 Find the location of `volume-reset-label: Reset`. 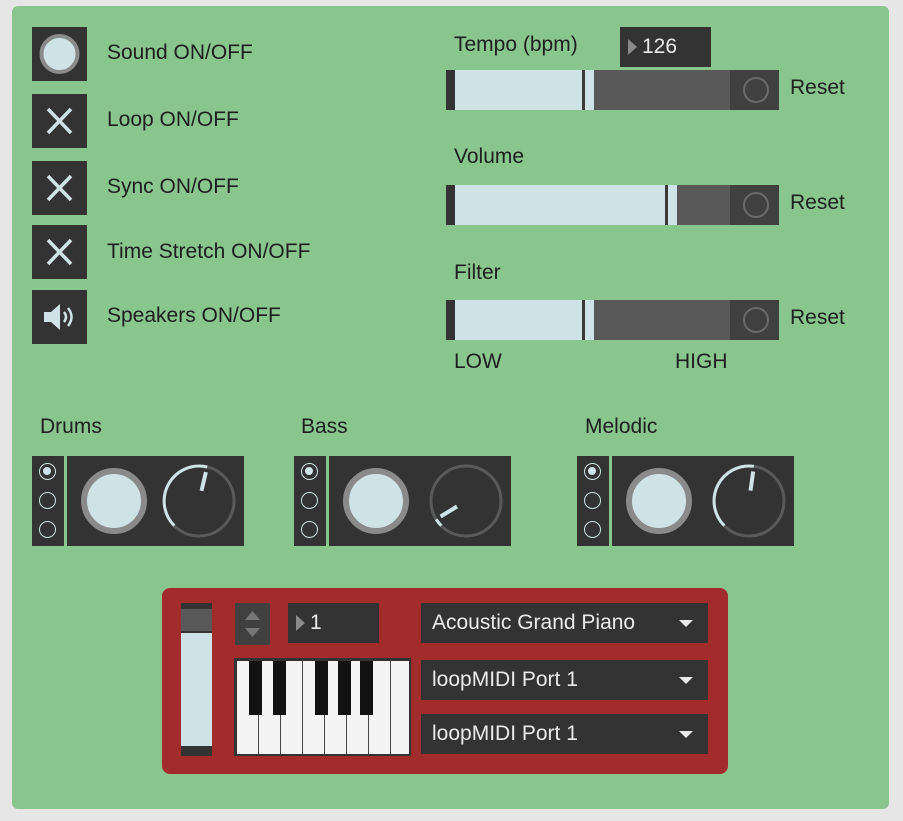

volume-reset-label: Reset is located at coordinates (817, 203).